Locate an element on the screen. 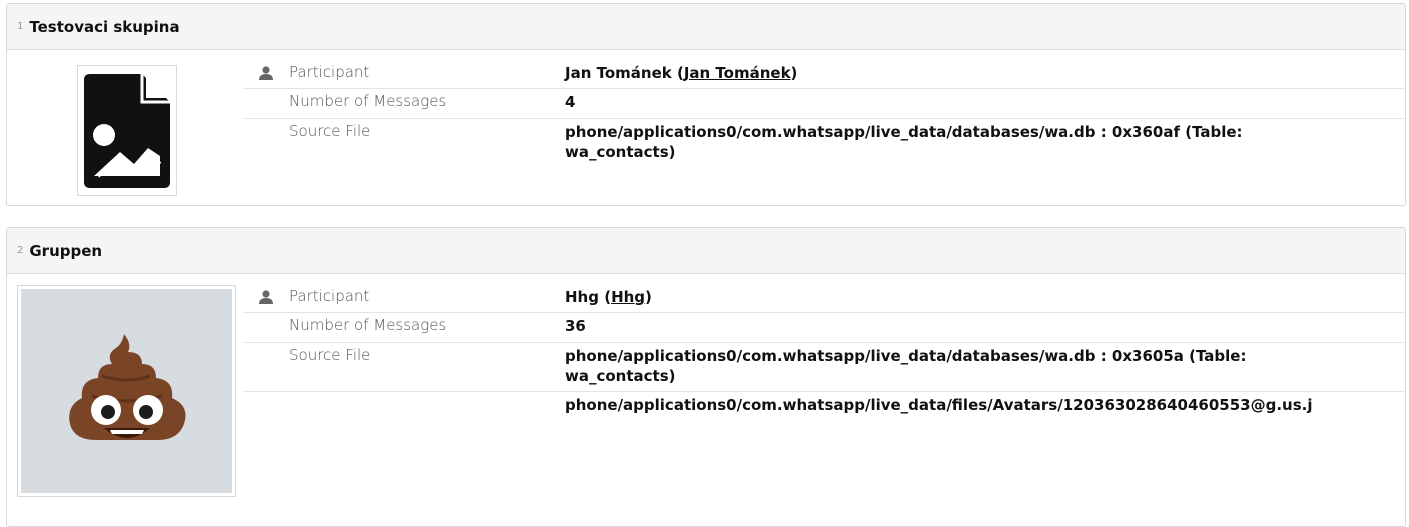 This screenshot has height=527, width=1409. participant-link: Hhg is located at coordinates (628, 297).